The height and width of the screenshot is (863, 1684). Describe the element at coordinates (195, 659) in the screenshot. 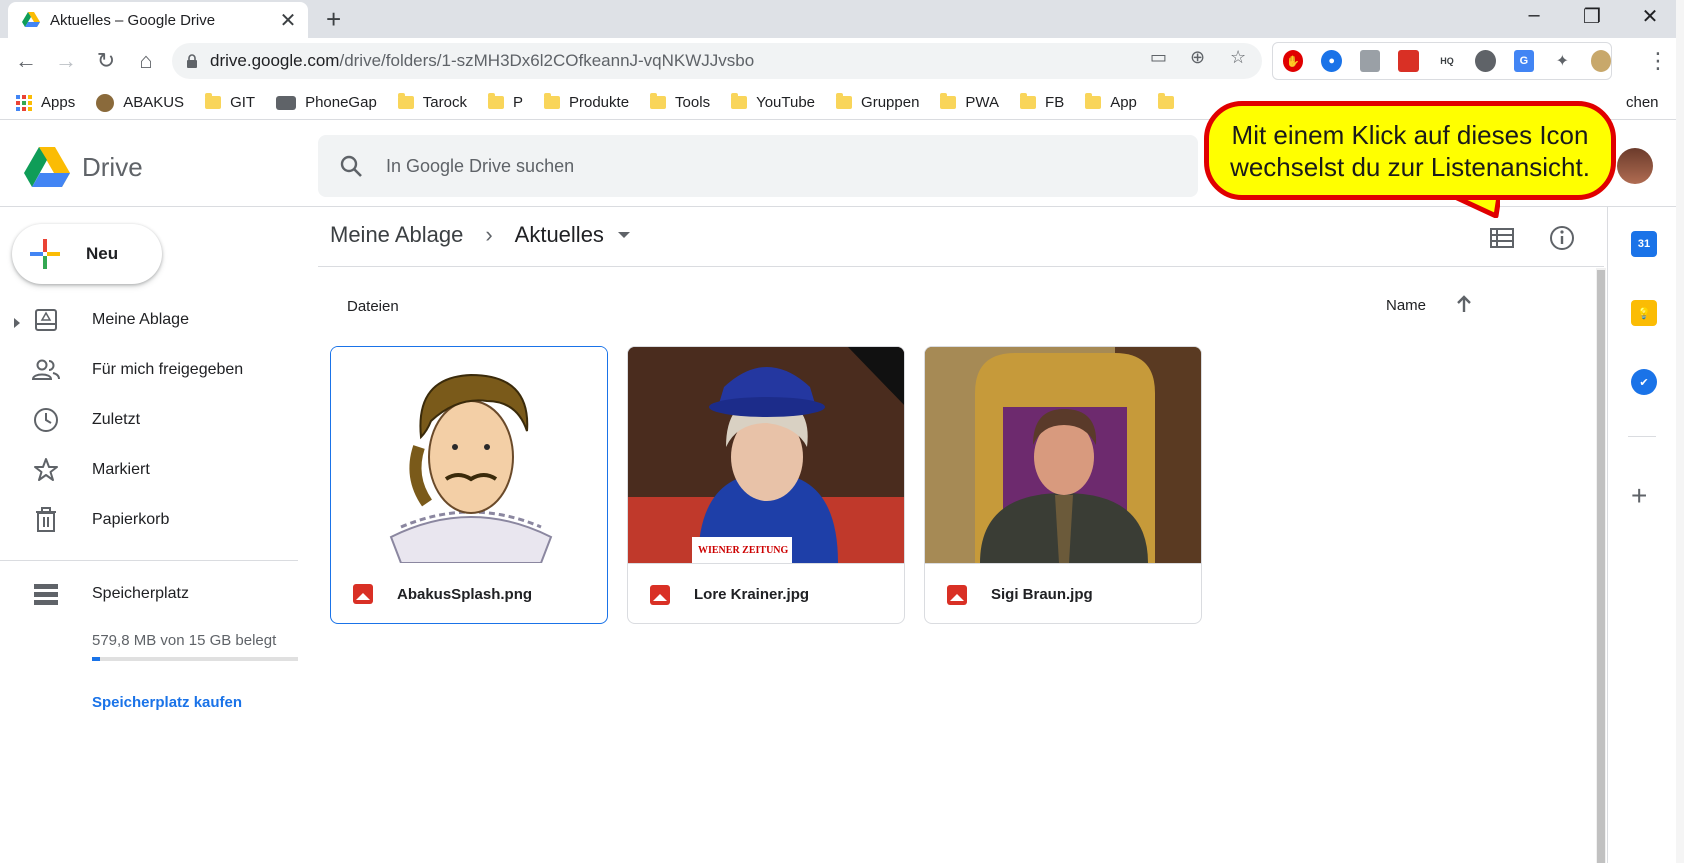

I see `storage-progress-bar` at that location.